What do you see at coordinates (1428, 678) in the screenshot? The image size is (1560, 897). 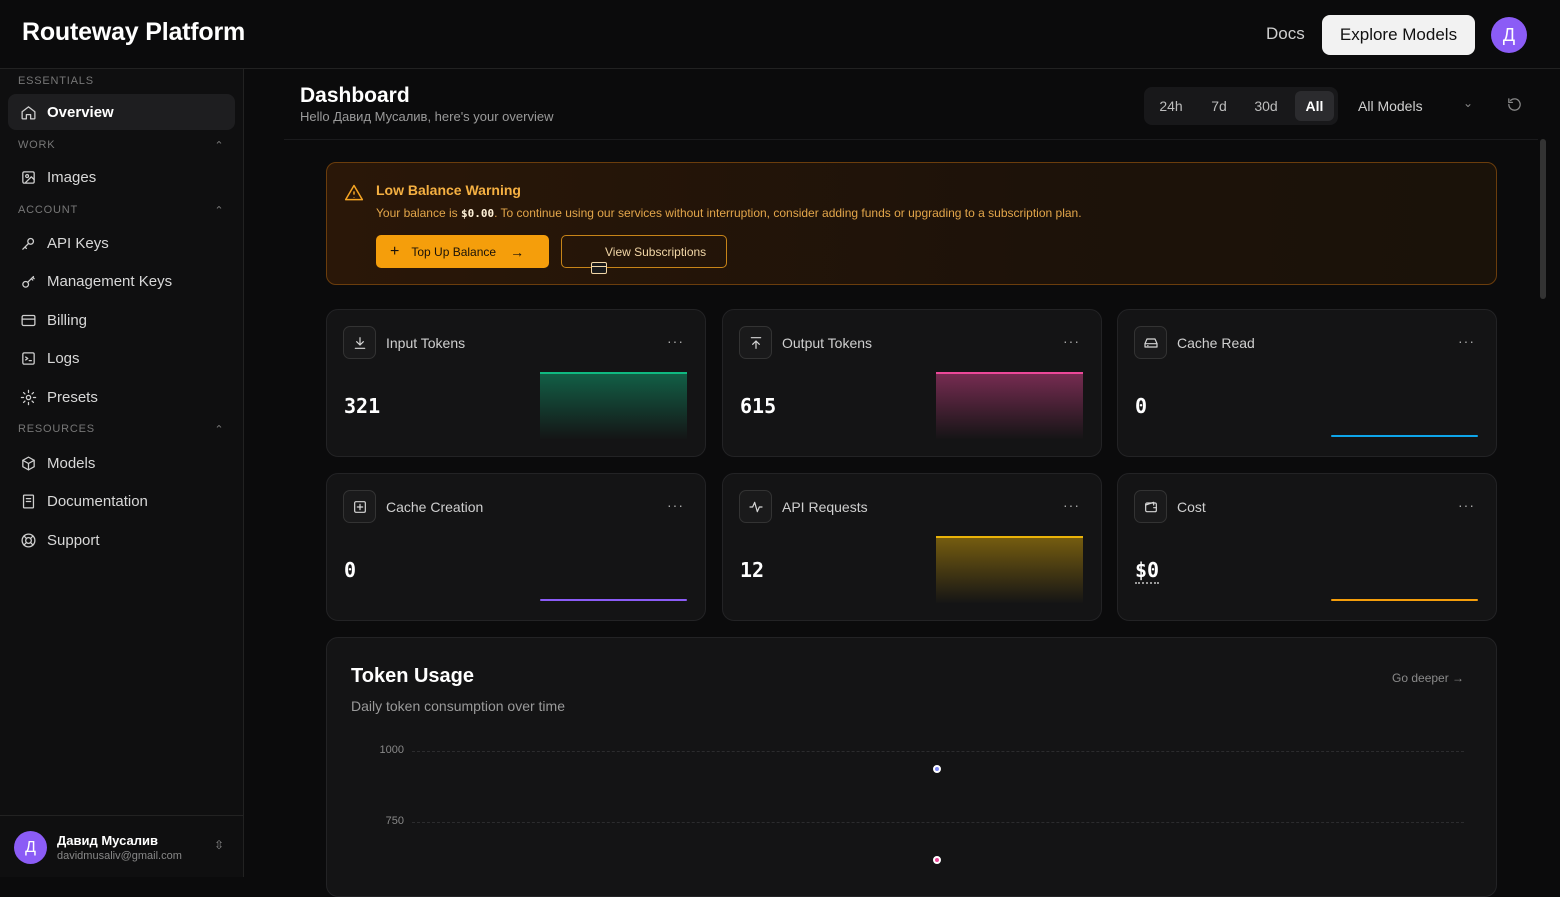 I see `go-deeper-link: Go deeper →` at bounding box center [1428, 678].